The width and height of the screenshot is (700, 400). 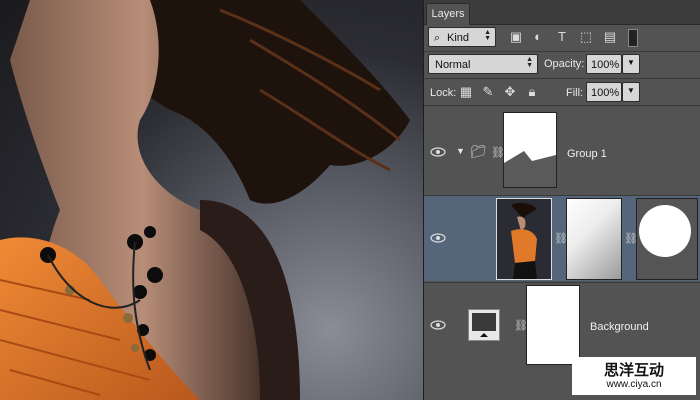 I want to click on lock-position-icon: ✥, so click(x=510, y=92).